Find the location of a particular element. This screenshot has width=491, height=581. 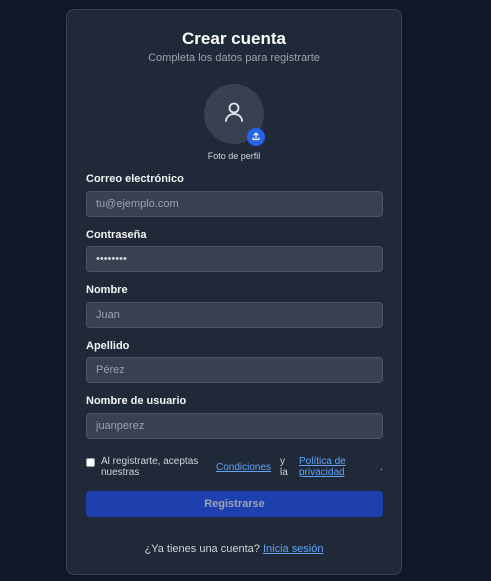

terms-suffix-text: . is located at coordinates (381, 467).